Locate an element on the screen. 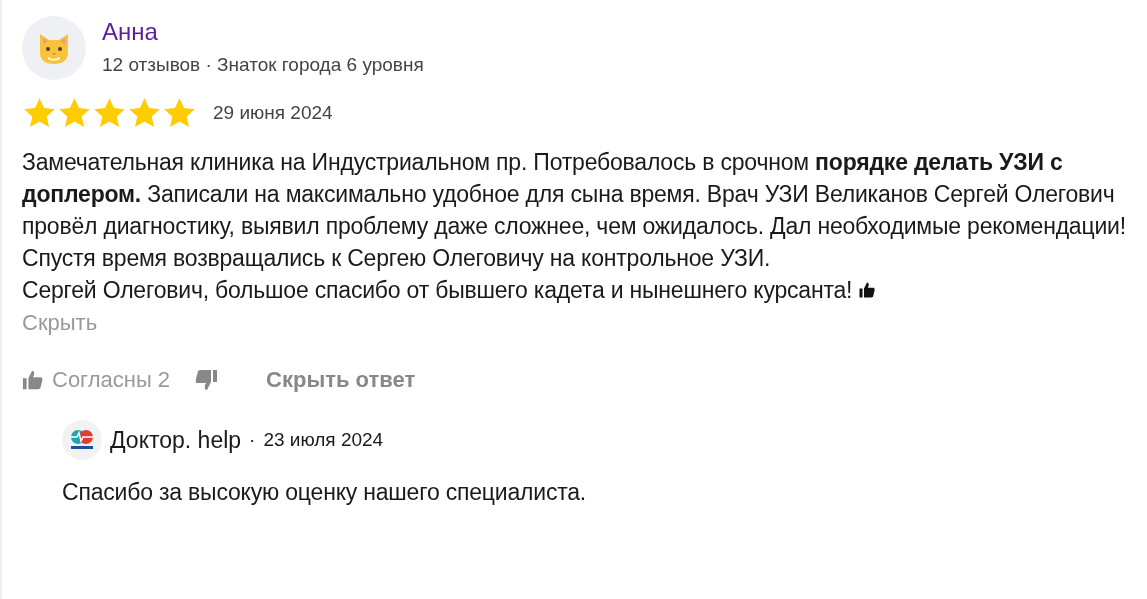  collapse-link: Скрыть is located at coordinates (60, 322).